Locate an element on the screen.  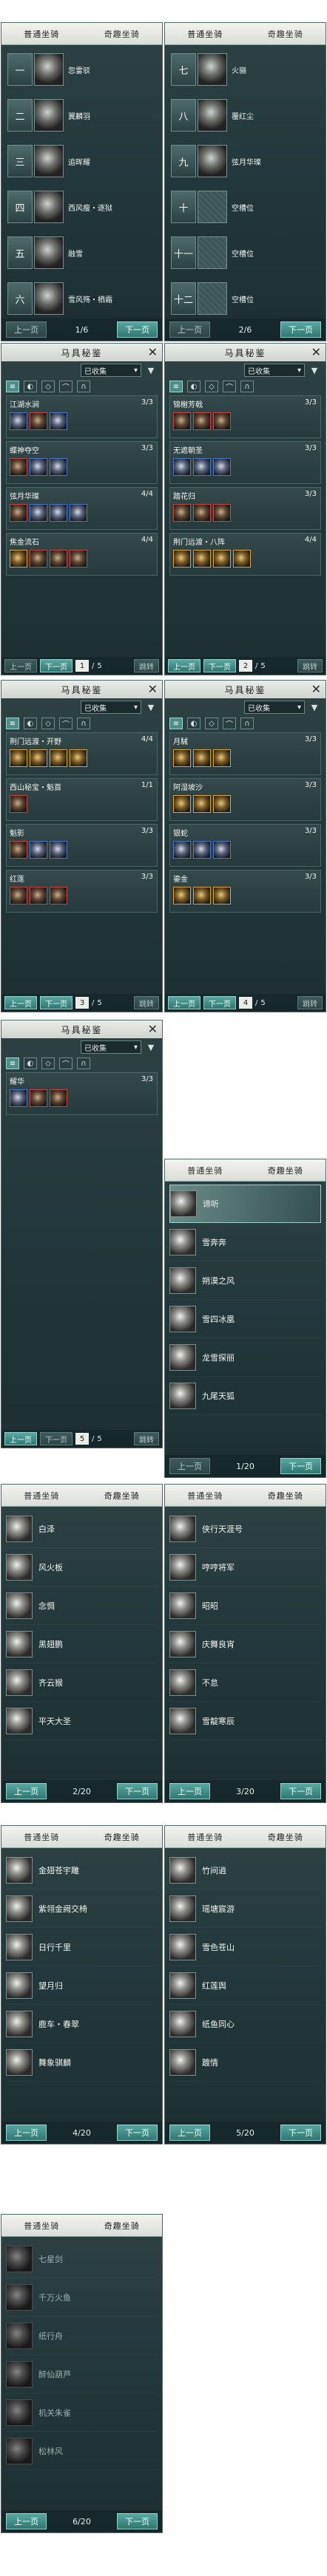
mount-slot: 十一 空槽位 is located at coordinates (246, 253).